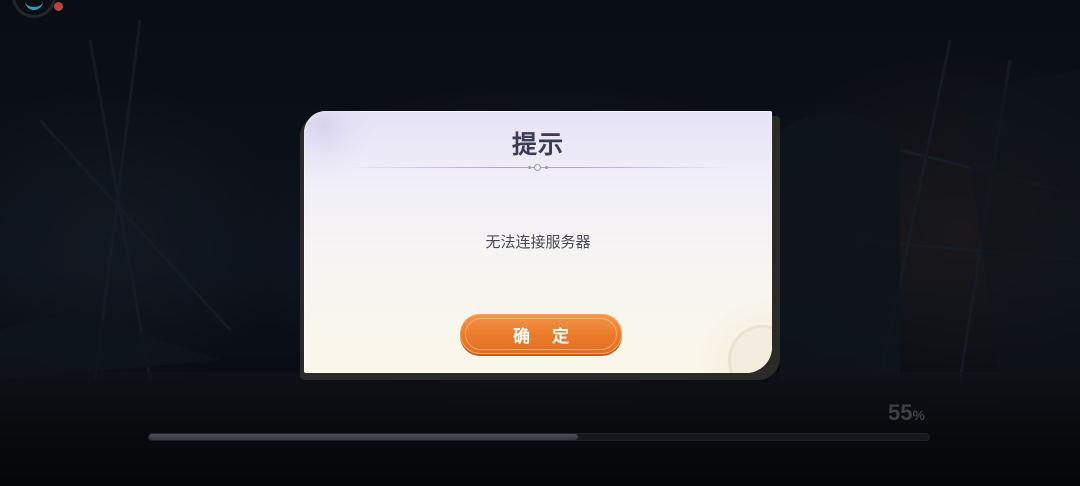 The image size is (1080, 486). I want to click on dialog-message: 无法连接服务器, so click(538, 242).